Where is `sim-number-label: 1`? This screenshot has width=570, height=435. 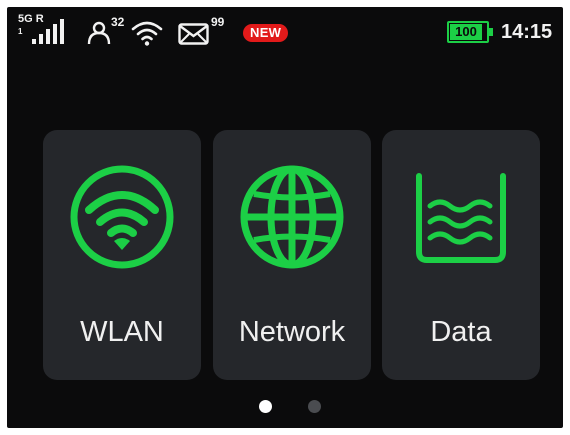
sim-number-label: 1 is located at coordinates (20, 31).